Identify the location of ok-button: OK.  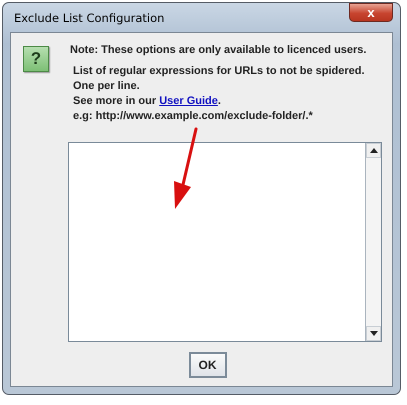
(207, 365).